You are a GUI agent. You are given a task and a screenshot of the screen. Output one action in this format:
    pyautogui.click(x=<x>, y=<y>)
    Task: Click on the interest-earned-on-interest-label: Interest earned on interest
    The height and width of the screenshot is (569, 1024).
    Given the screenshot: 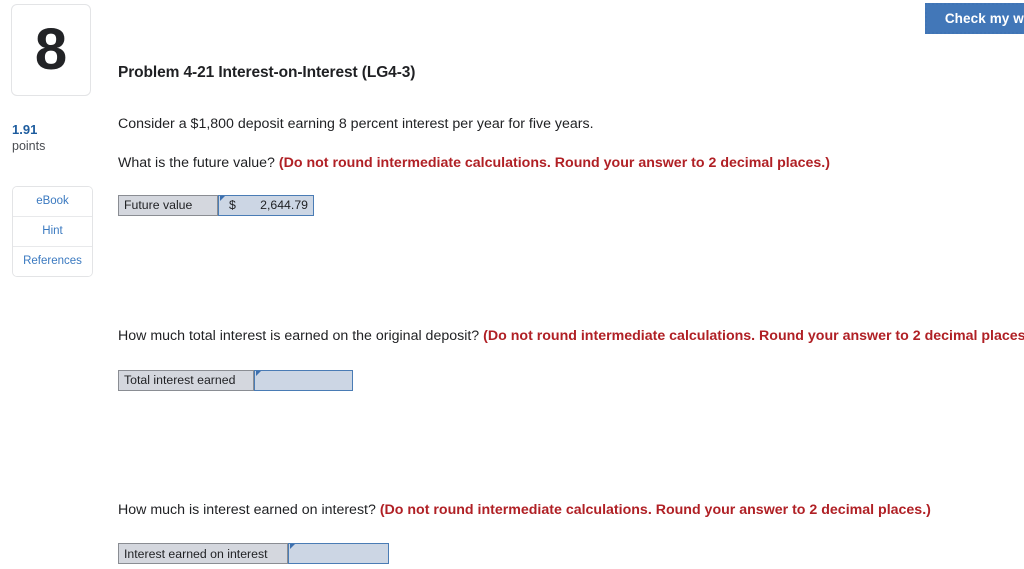 What is the action you would take?
    pyautogui.click(x=203, y=554)
    